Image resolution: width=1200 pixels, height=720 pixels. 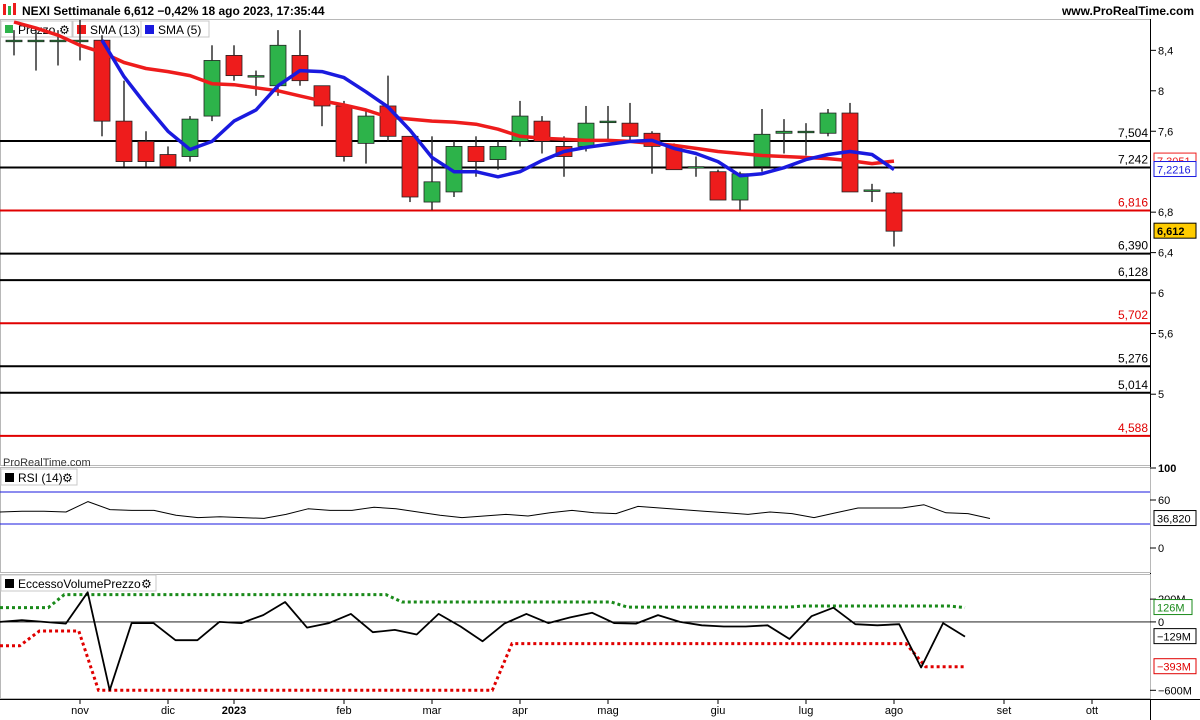 What do you see at coordinates (1127, 11) in the screenshot?
I see `site-label: www.ProRealTime.com` at bounding box center [1127, 11].